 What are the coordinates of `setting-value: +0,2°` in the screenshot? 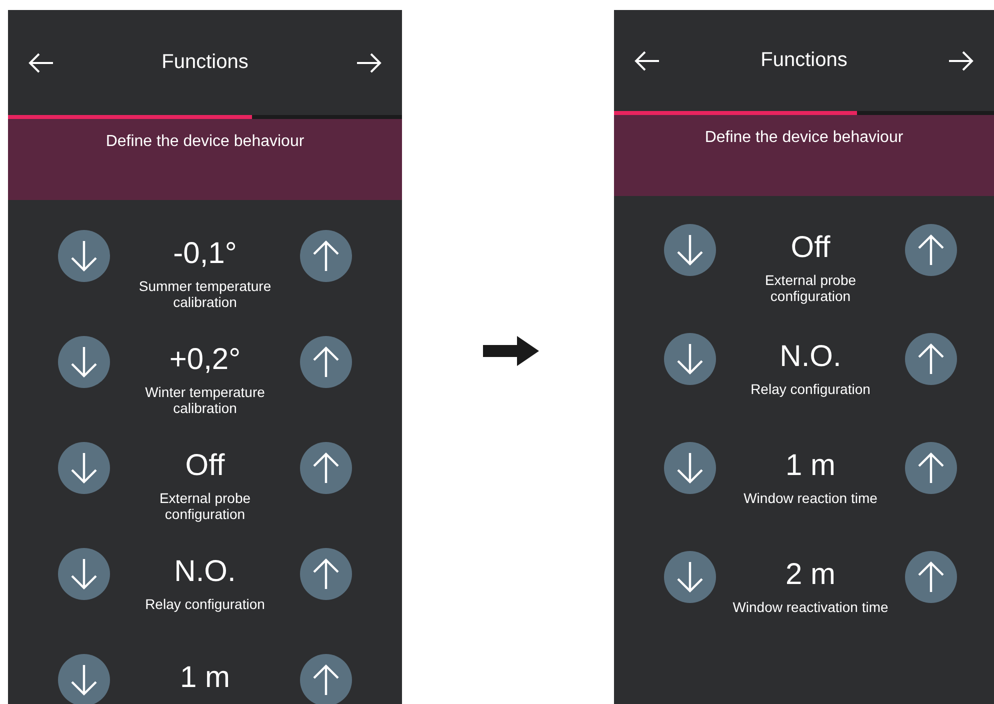 It's located at (205, 360).